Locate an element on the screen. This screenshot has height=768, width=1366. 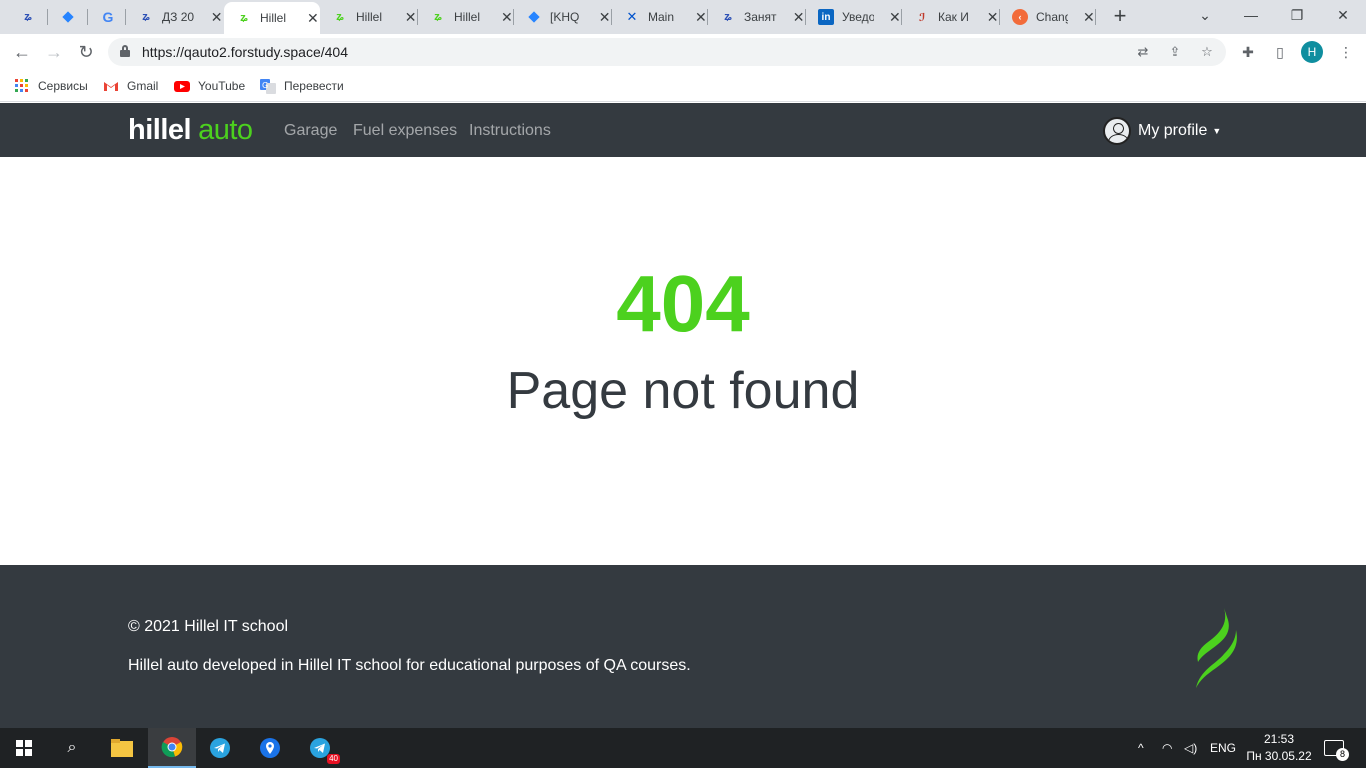
nav-fuel-expenses: Fuel expenses is located at coordinates (405, 131).